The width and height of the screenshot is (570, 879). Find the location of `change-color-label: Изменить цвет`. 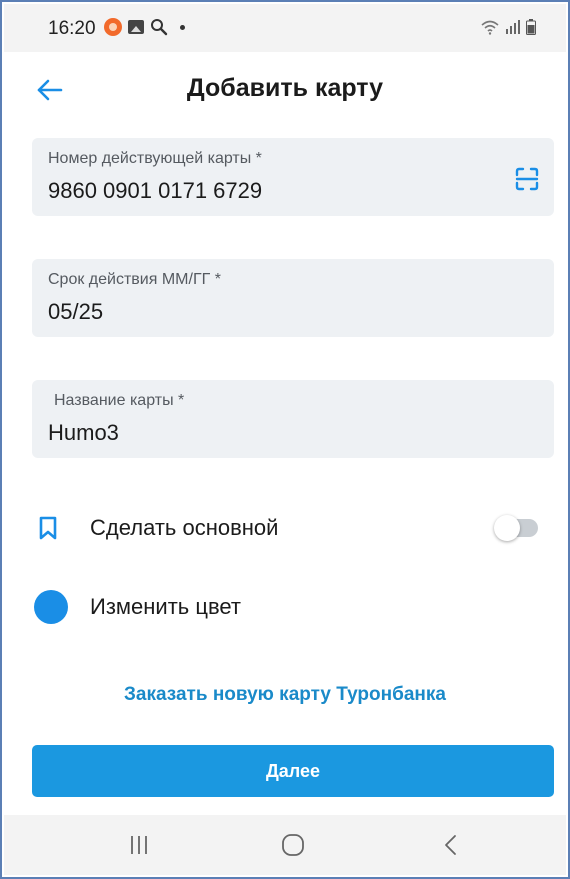

change-color-label: Изменить цвет is located at coordinates (165, 606).